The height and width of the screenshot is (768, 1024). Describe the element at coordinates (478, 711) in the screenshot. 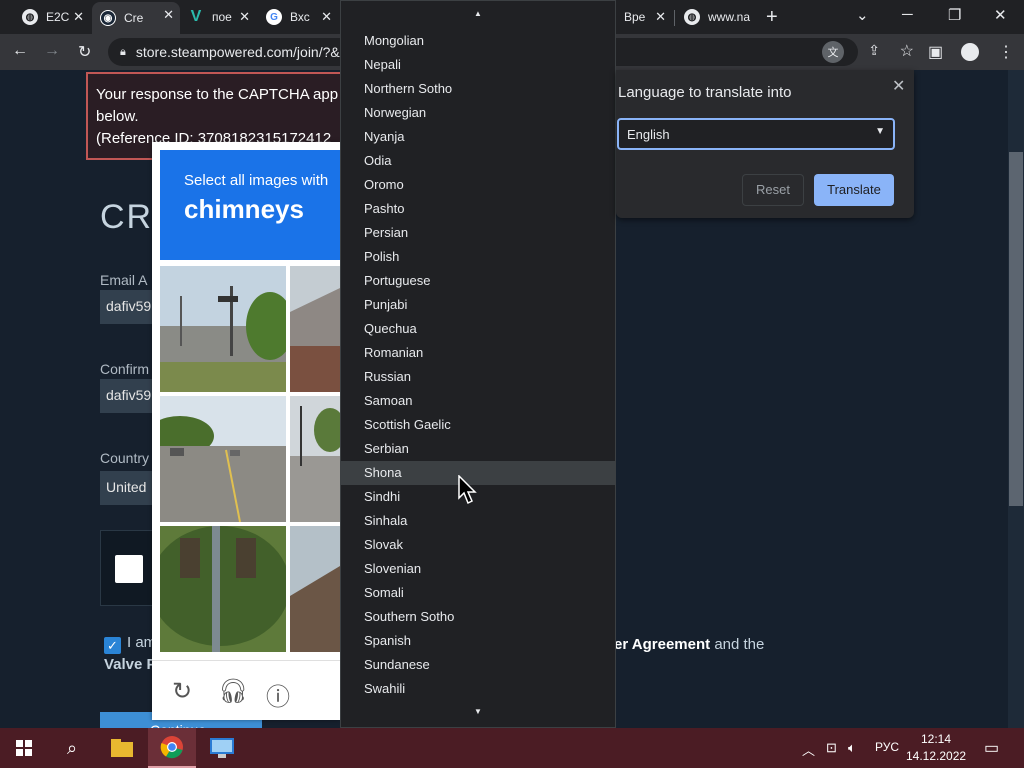

I see `scroll-down-icon: ▼` at that location.